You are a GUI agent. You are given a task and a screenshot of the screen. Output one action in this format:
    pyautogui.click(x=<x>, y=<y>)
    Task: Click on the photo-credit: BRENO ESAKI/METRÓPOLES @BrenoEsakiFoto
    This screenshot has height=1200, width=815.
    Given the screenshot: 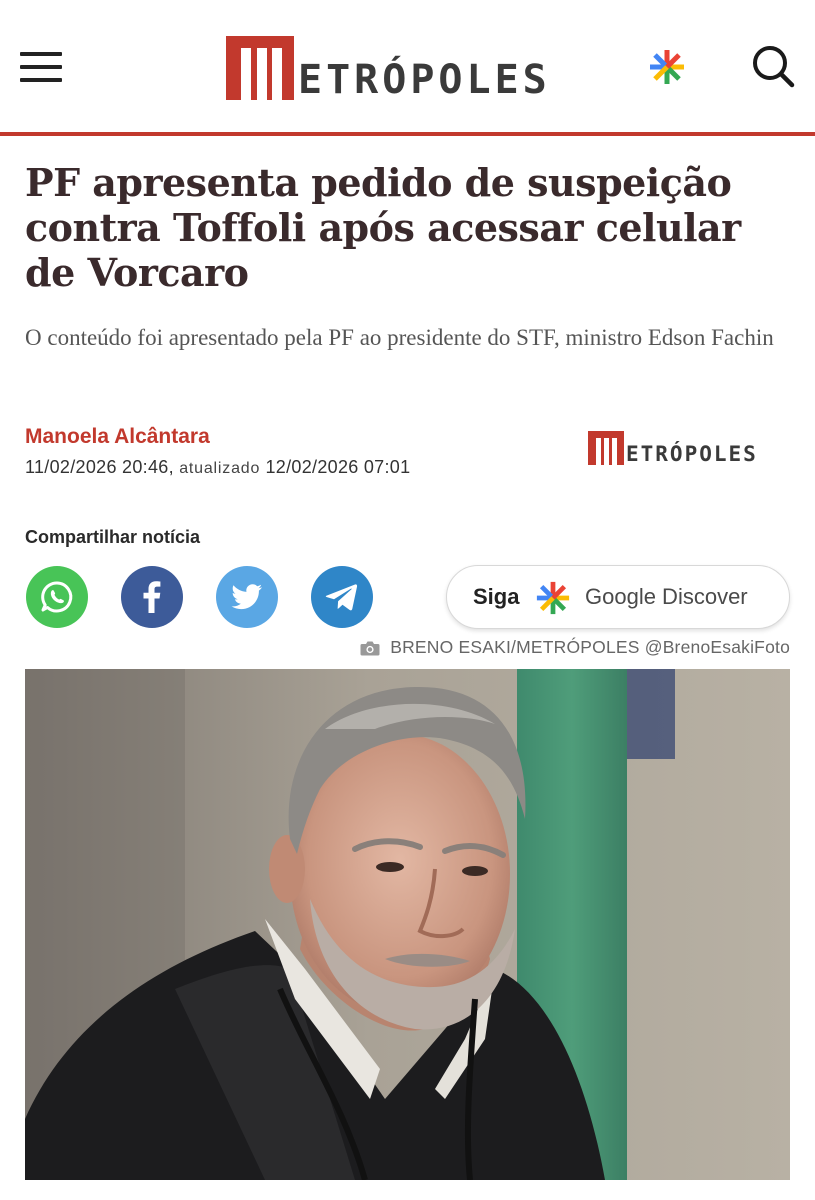 What is the action you would take?
    pyautogui.click(x=575, y=647)
    